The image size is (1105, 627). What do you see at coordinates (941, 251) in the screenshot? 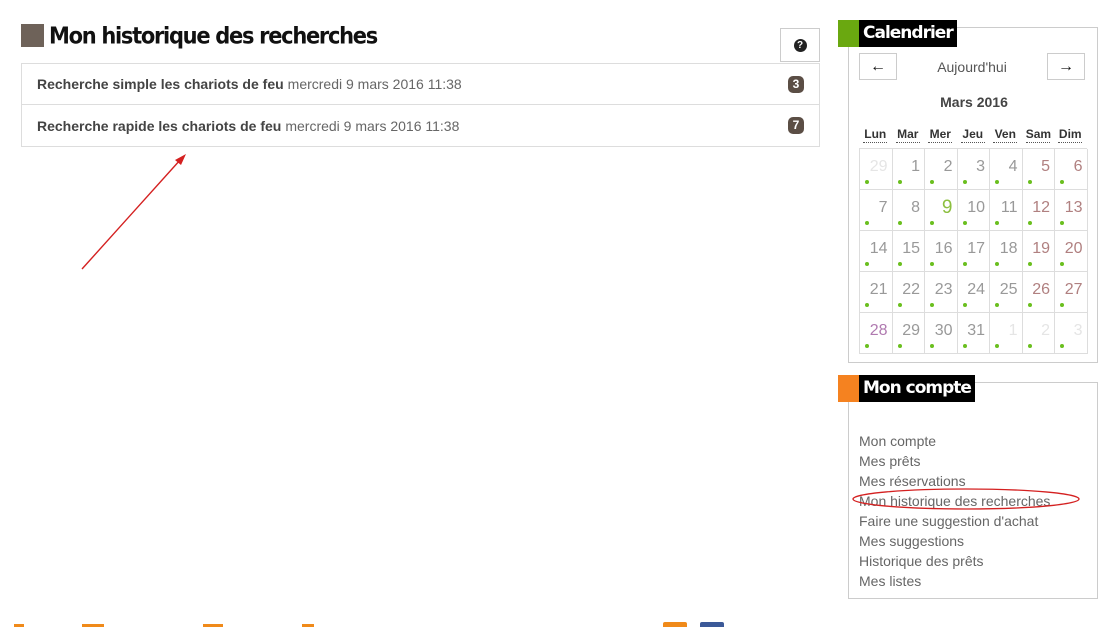
I see `calendar-day: 16` at bounding box center [941, 251].